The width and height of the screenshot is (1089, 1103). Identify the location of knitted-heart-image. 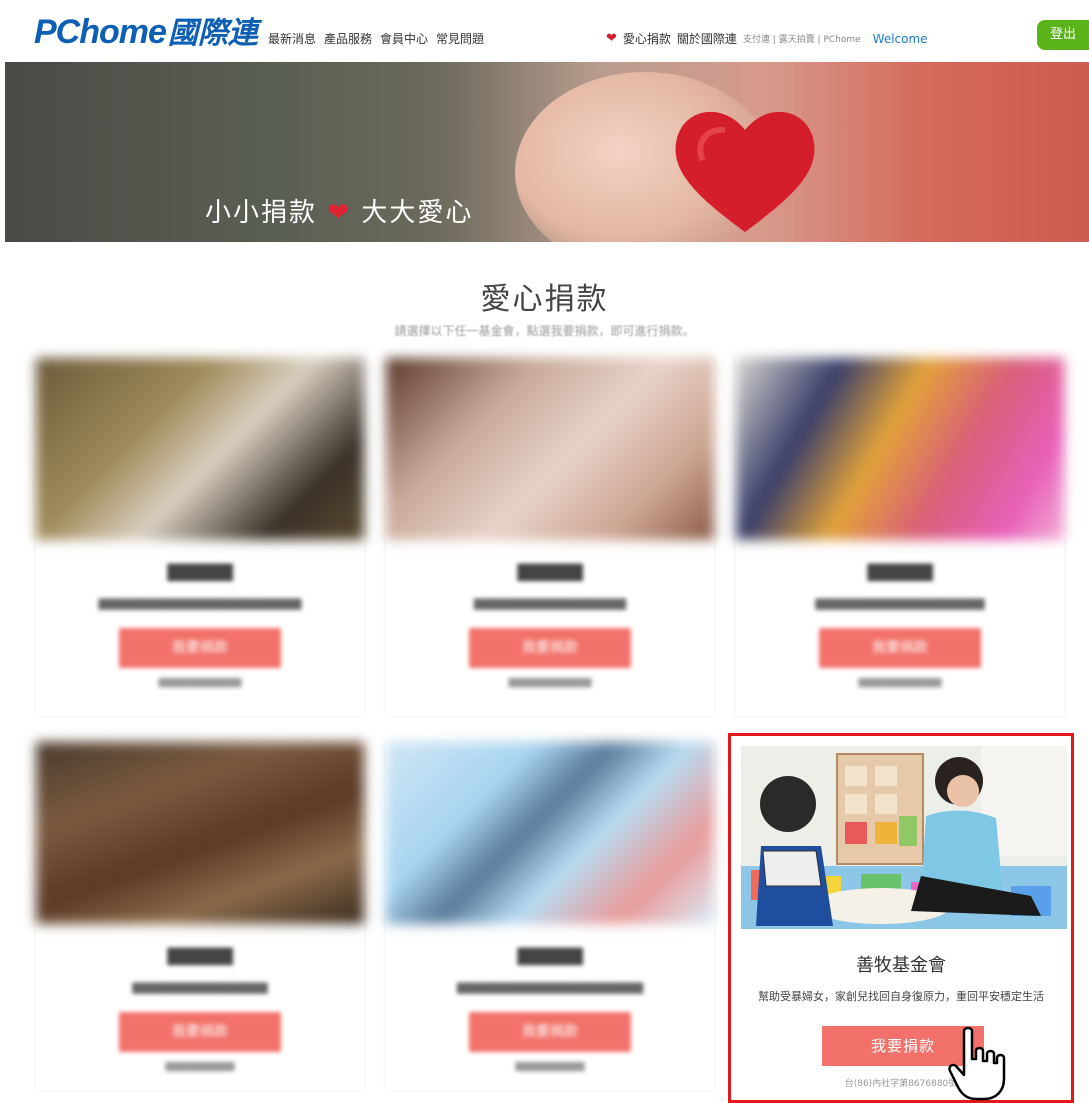
(745, 171).